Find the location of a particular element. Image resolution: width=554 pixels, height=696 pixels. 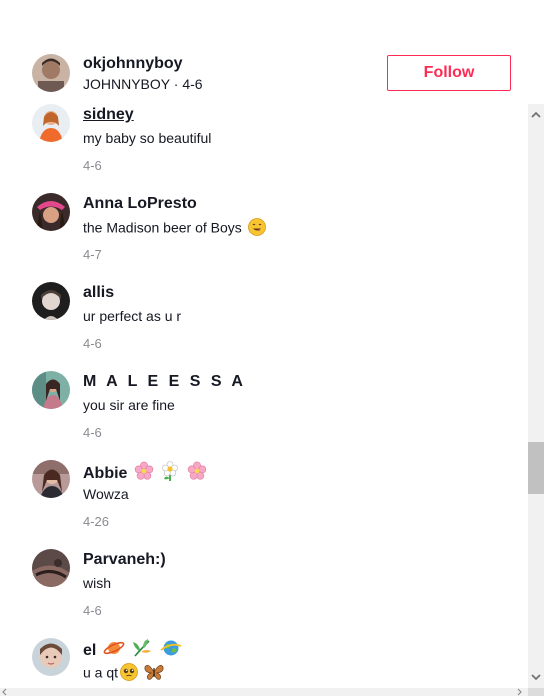

commenter-name: M A L E E S S A is located at coordinates (164, 382).